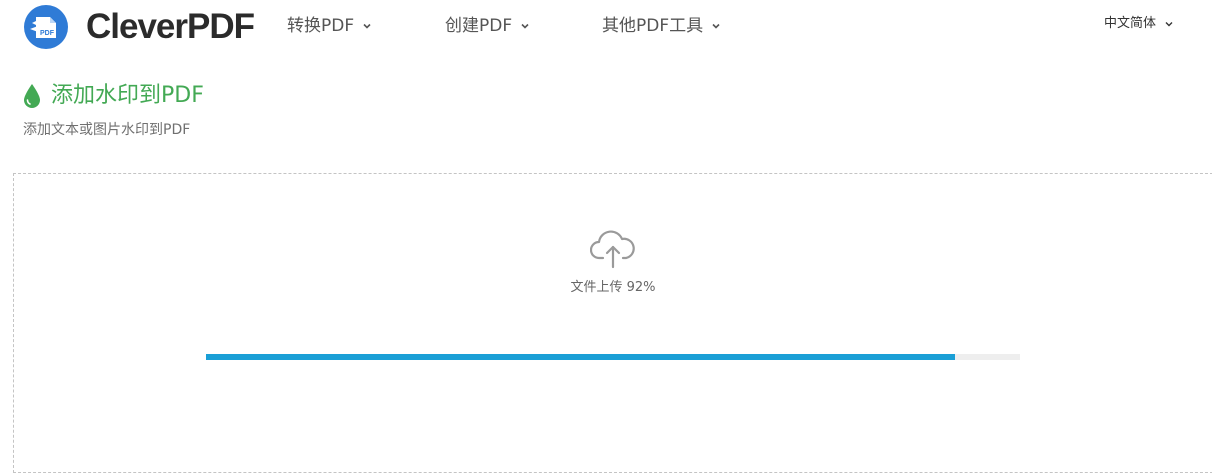  I want to click on cleverpdf-logo-icon: PDF, so click(46, 27).